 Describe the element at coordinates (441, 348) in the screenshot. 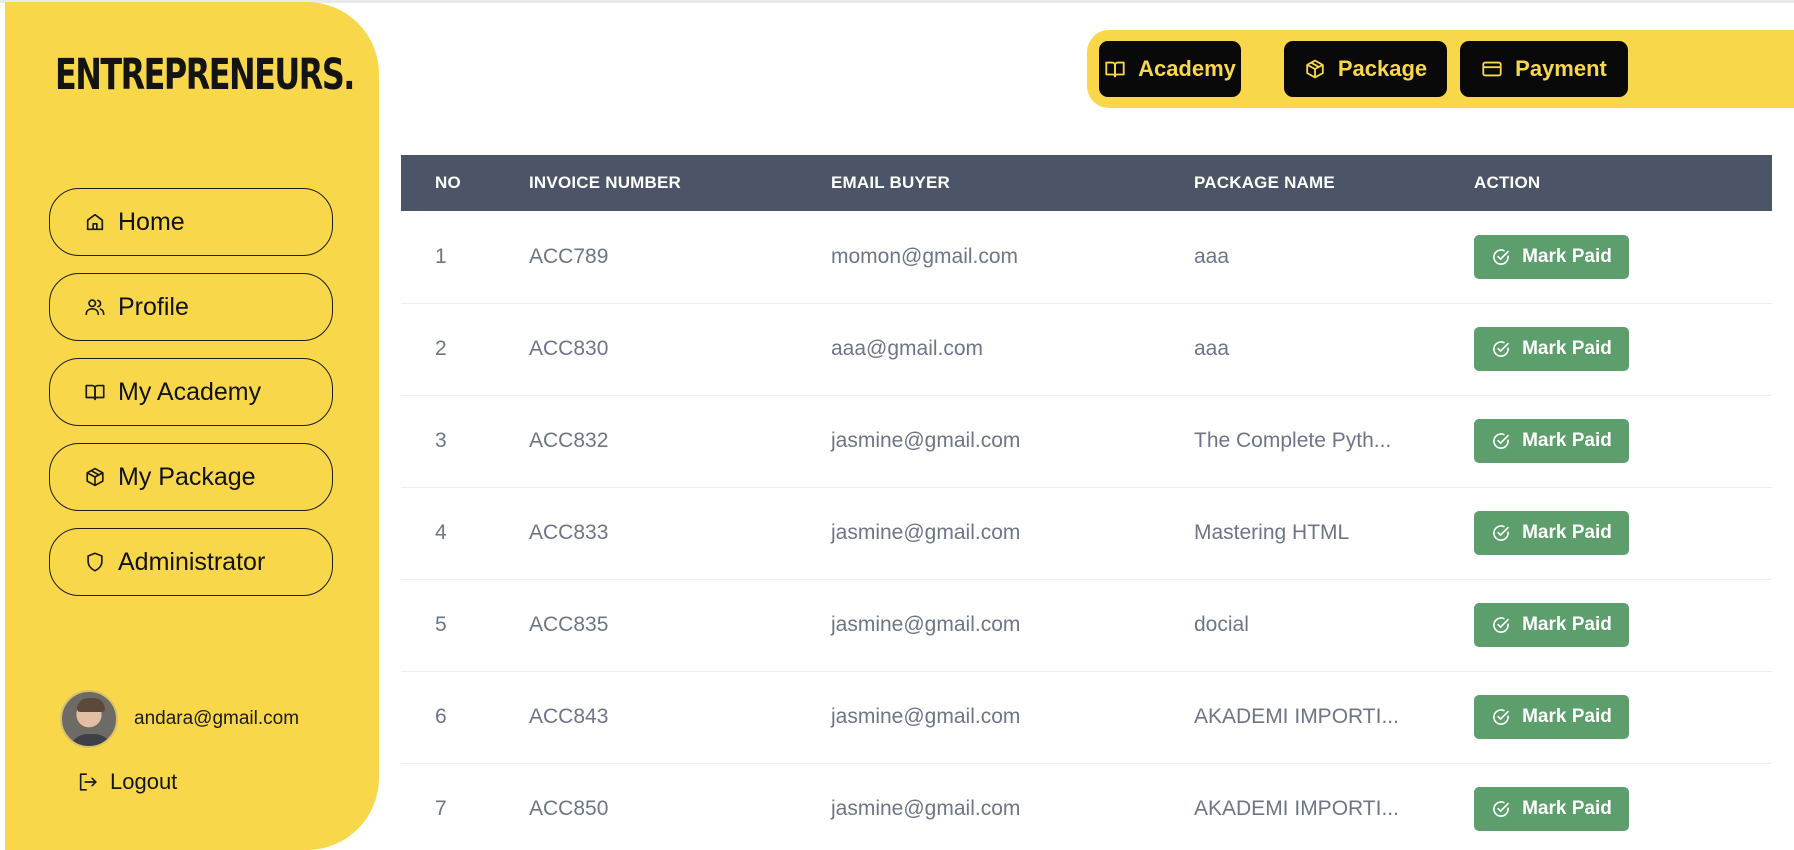

I see `cell-no: 2` at that location.